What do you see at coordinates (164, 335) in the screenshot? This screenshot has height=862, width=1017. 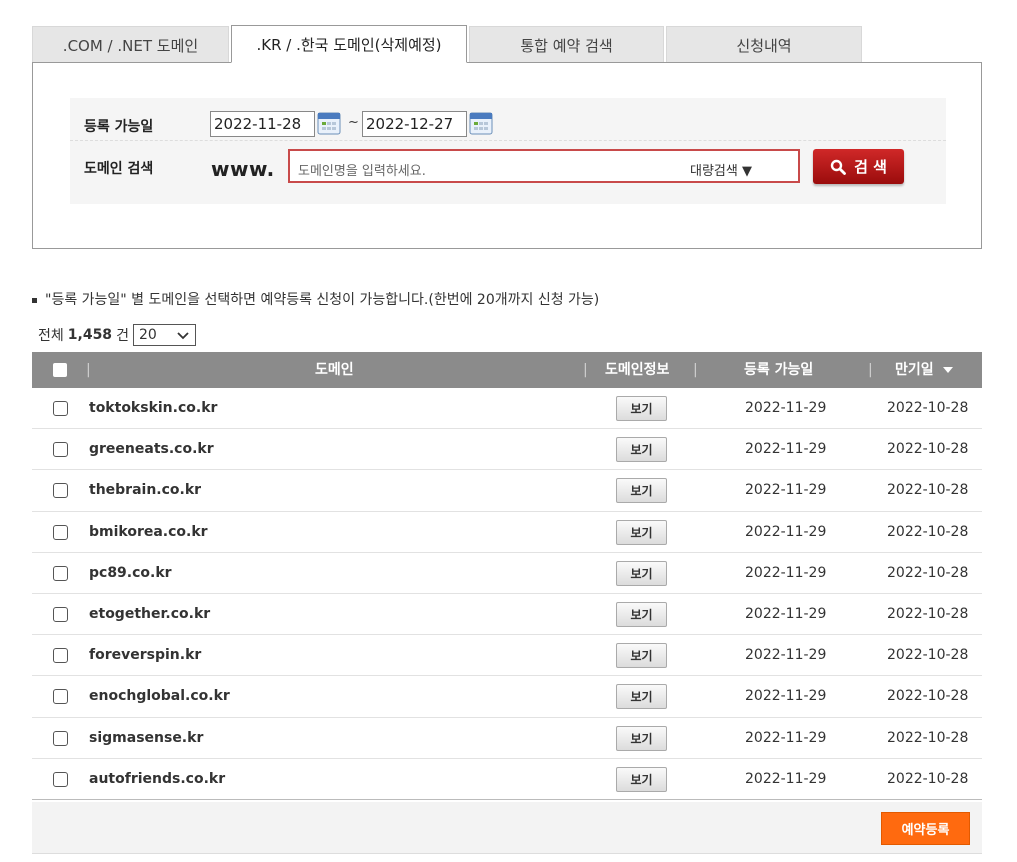 I see `page-size-select: 20` at bounding box center [164, 335].